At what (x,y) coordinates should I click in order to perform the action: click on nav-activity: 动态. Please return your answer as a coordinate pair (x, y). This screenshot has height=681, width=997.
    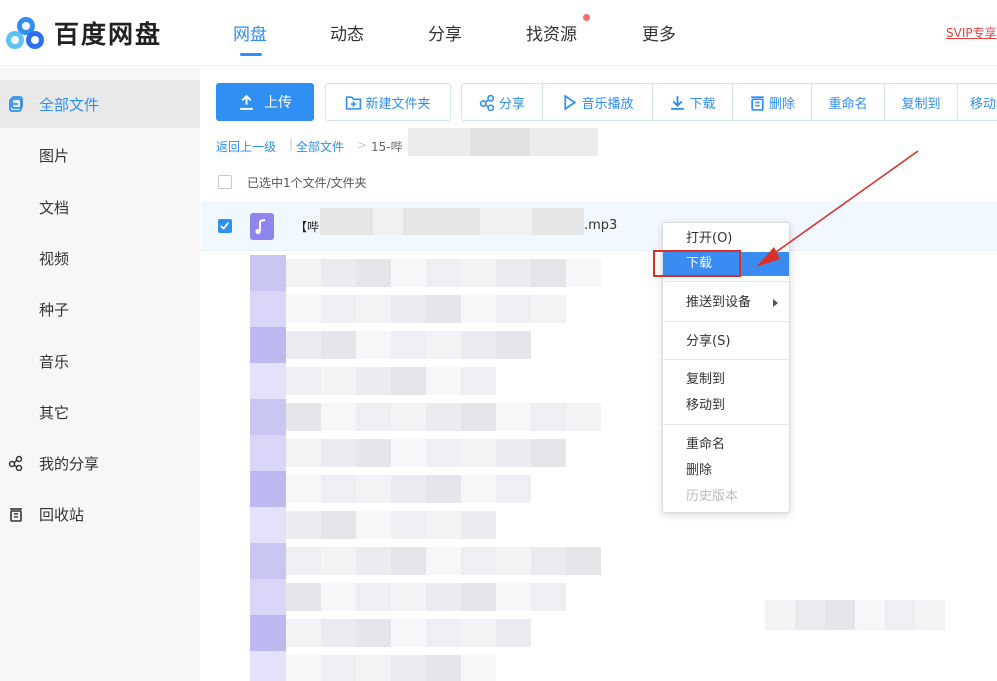
    Looking at the image, I should click on (347, 32).